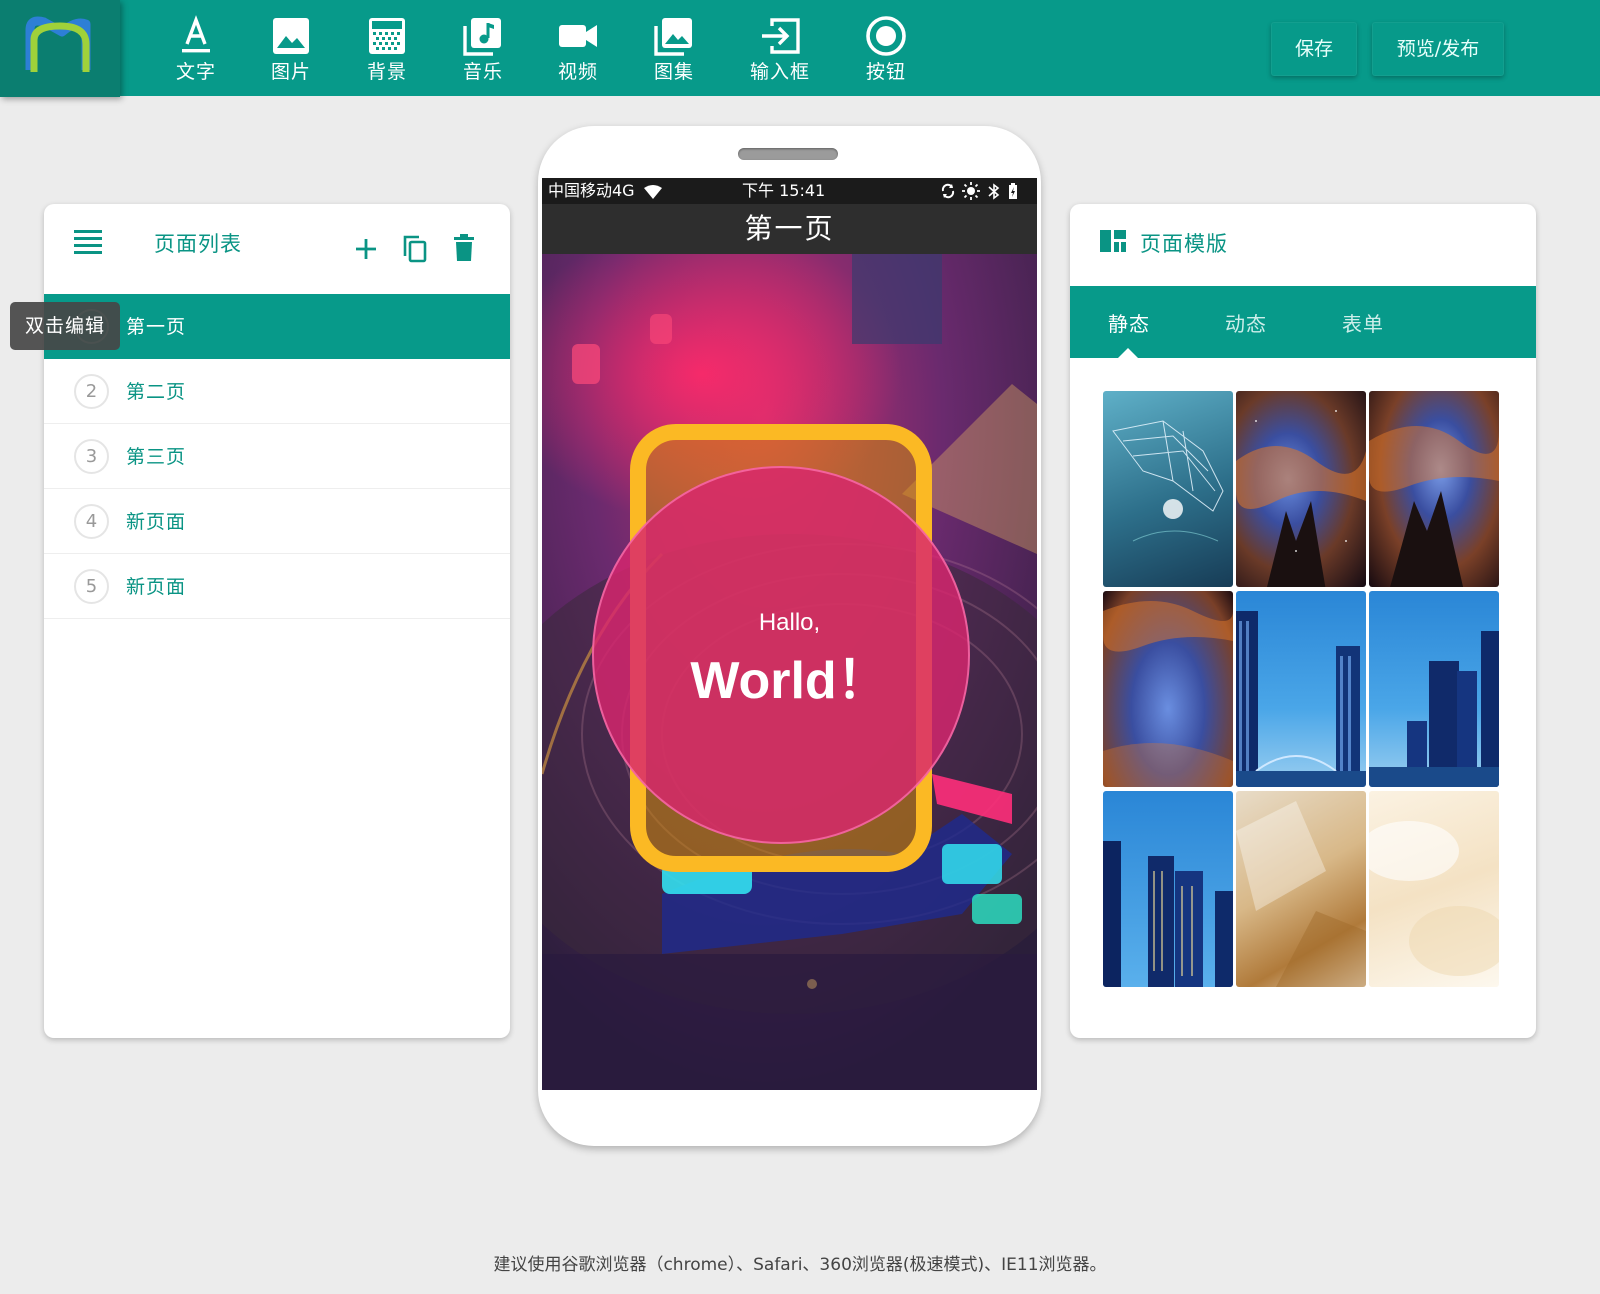 Image resolution: width=1600 pixels, height=1294 pixels. What do you see at coordinates (156, 457) in the screenshot?
I see `page-name: 第三页` at bounding box center [156, 457].